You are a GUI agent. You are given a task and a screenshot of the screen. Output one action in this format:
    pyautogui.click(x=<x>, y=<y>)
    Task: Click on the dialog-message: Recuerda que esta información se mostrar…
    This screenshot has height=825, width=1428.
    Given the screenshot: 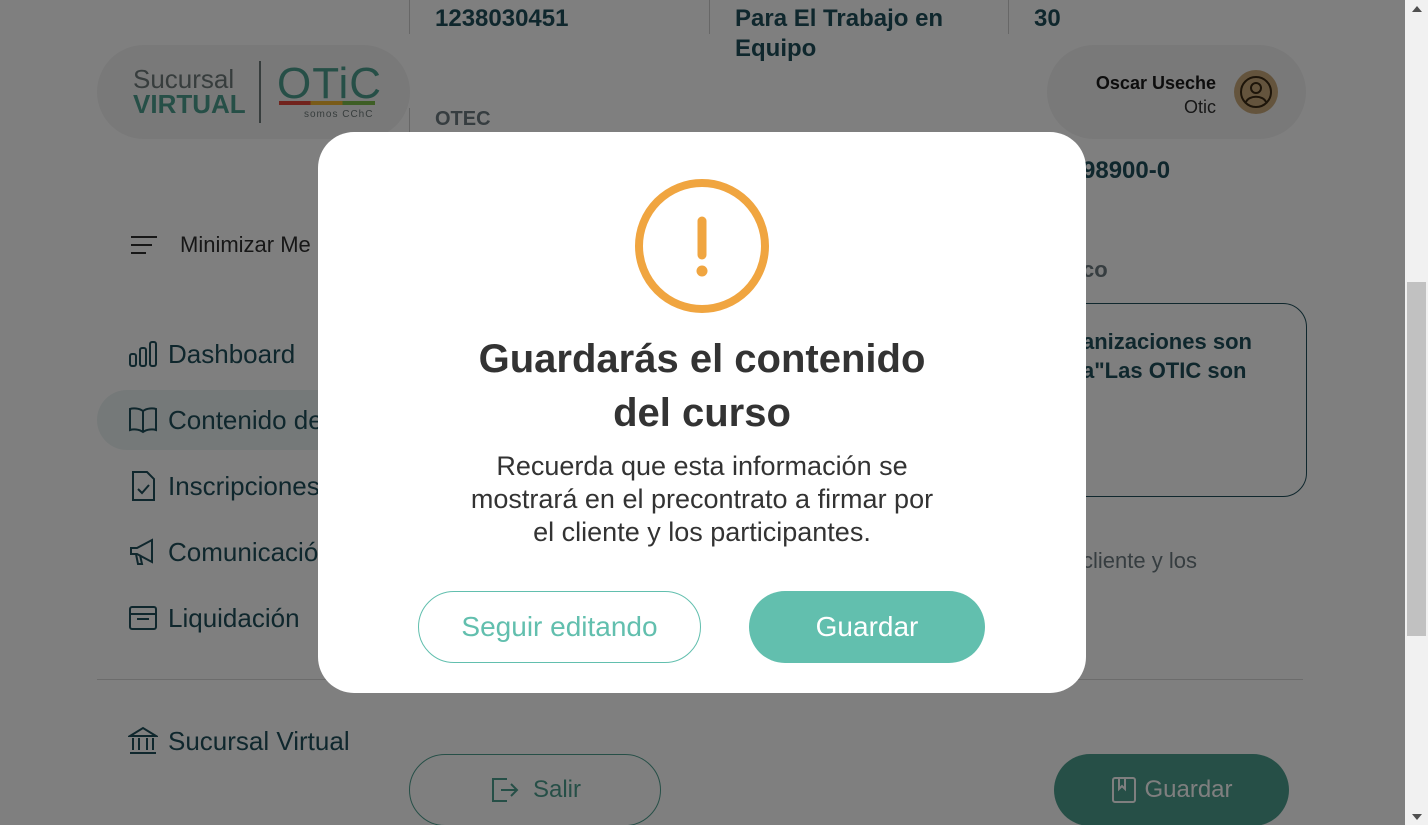 What is the action you would take?
    pyautogui.click(x=702, y=499)
    